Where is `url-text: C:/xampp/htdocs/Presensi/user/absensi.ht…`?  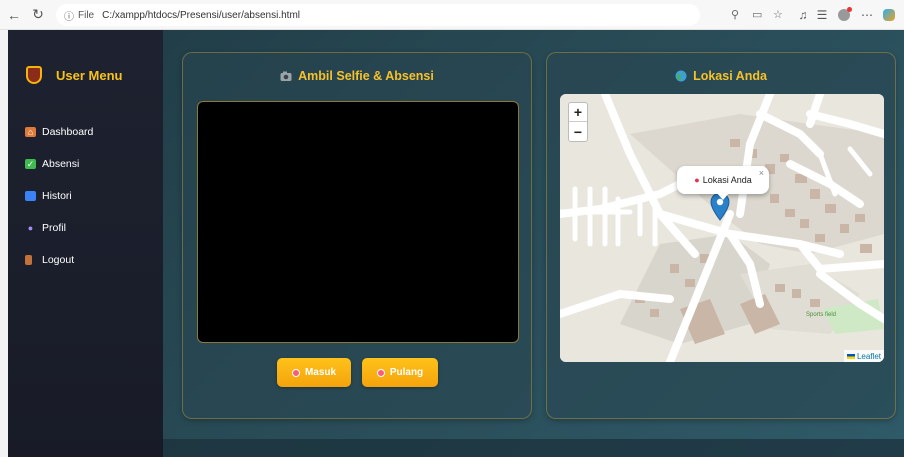 url-text: C:/xampp/htdocs/Presensi/user/absensi.ht… is located at coordinates (201, 15).